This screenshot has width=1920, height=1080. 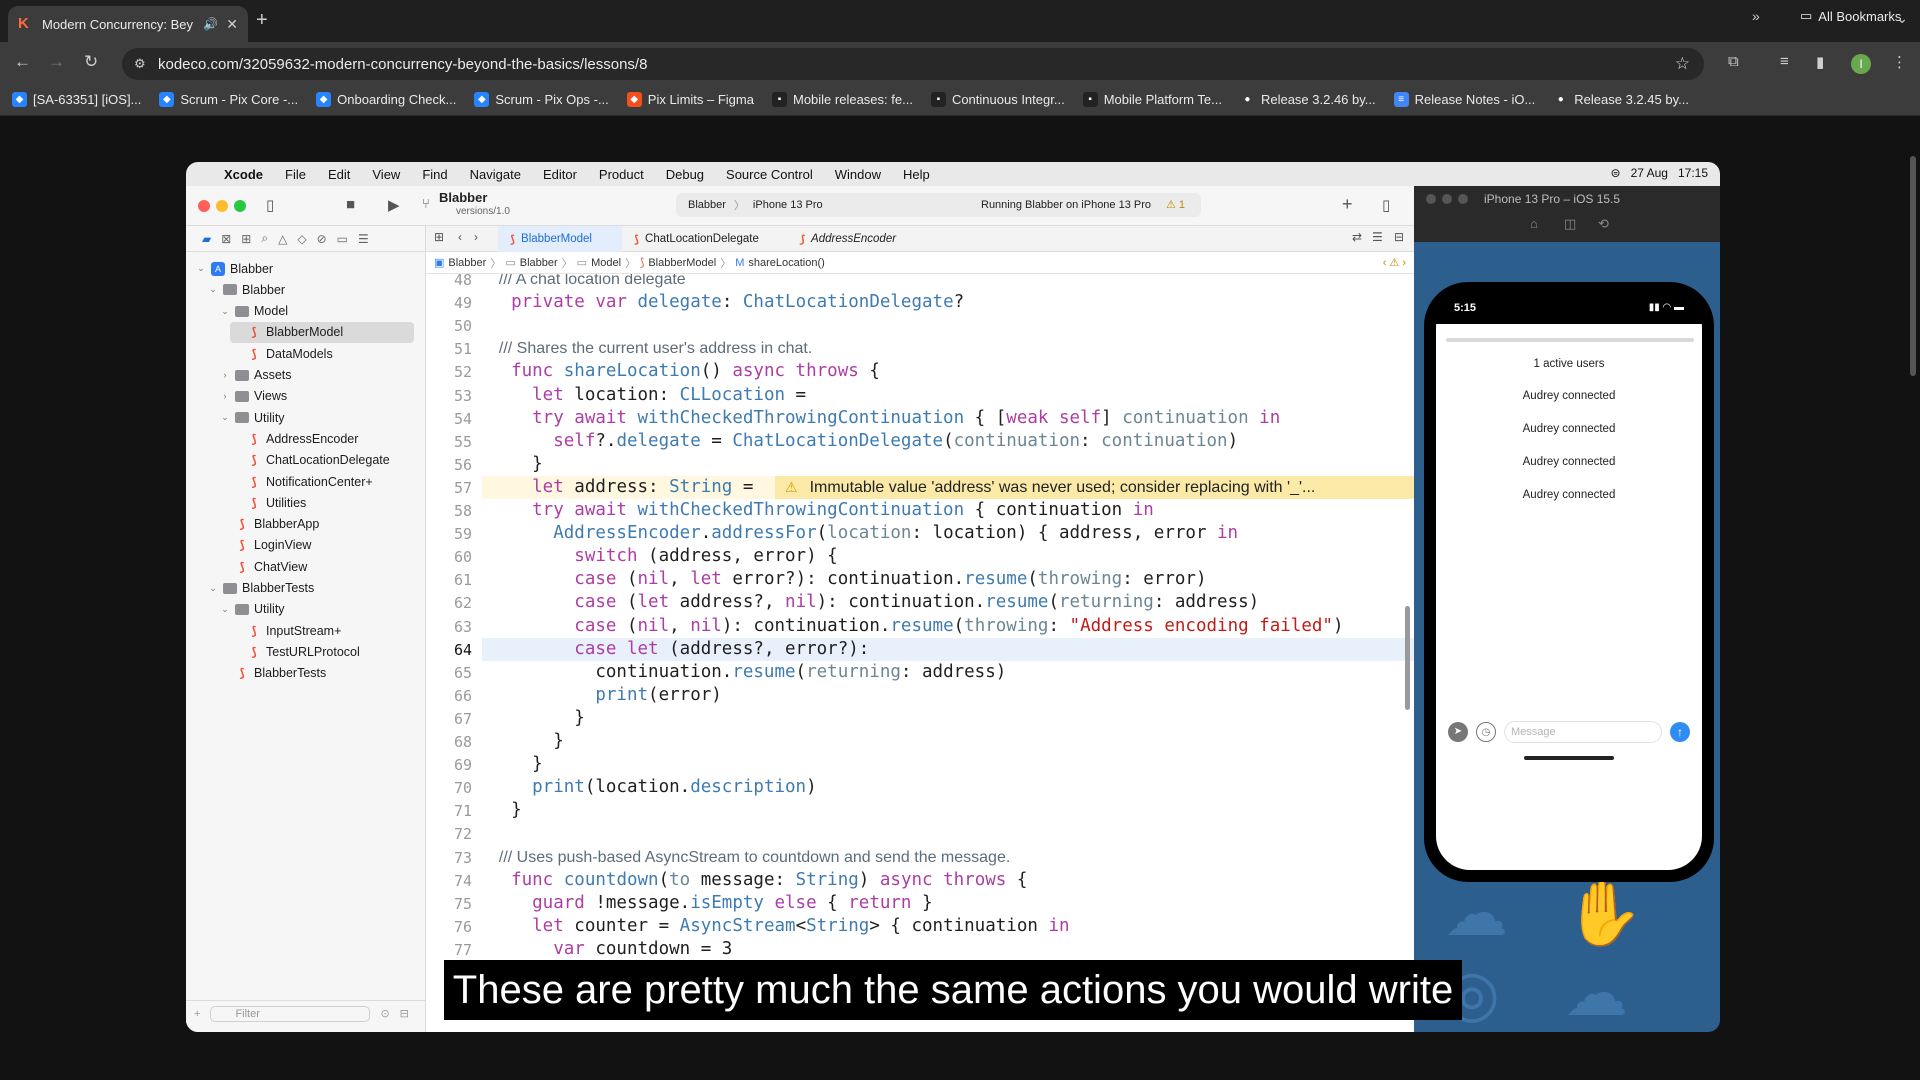 I want to click on find-navigator-icon: ⌕, so click(x=264, y=238).